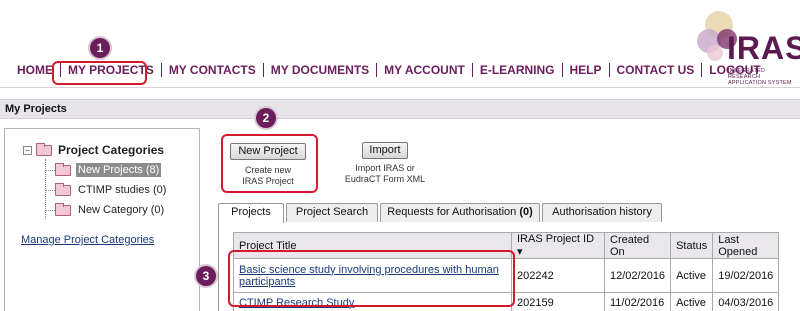  What do you see at coordinates (99, 73) in the screenshot?
I see `highlight-ring-my-projects` at bounding box center [99, 73].